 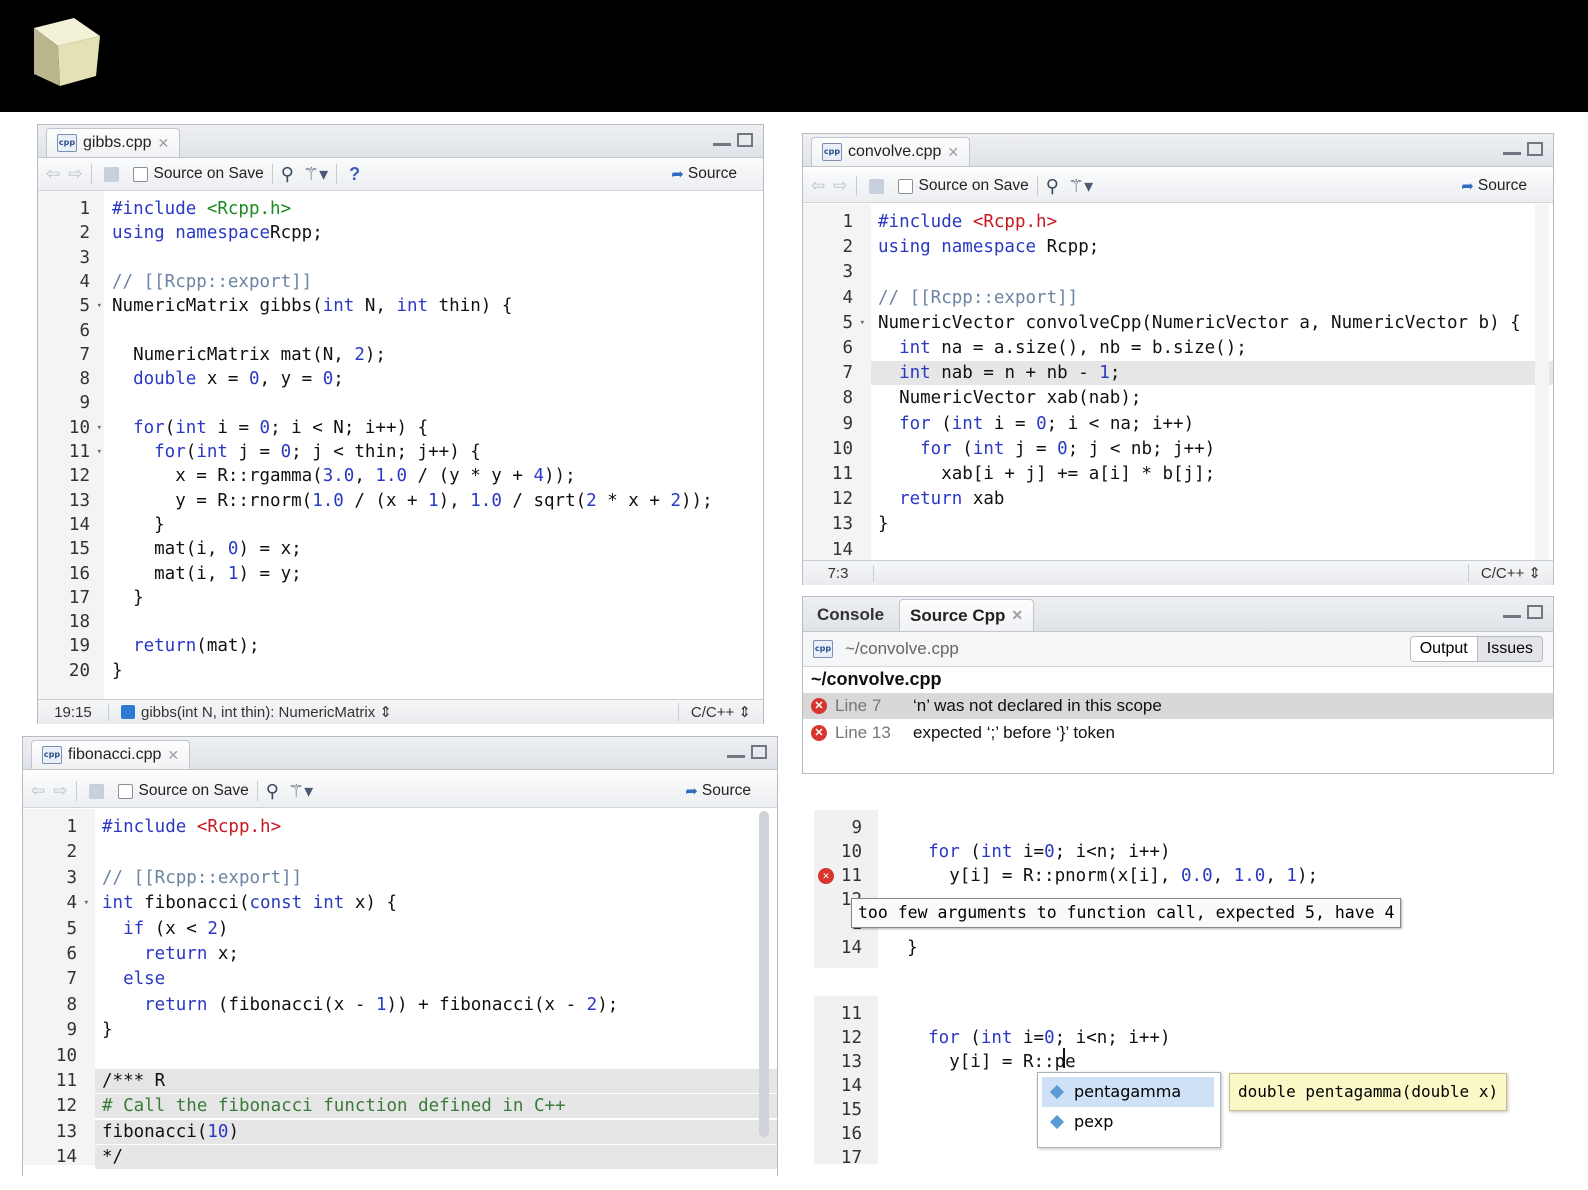 I want to click on code-line: 12 return xab, so click(x=1178, y=499).